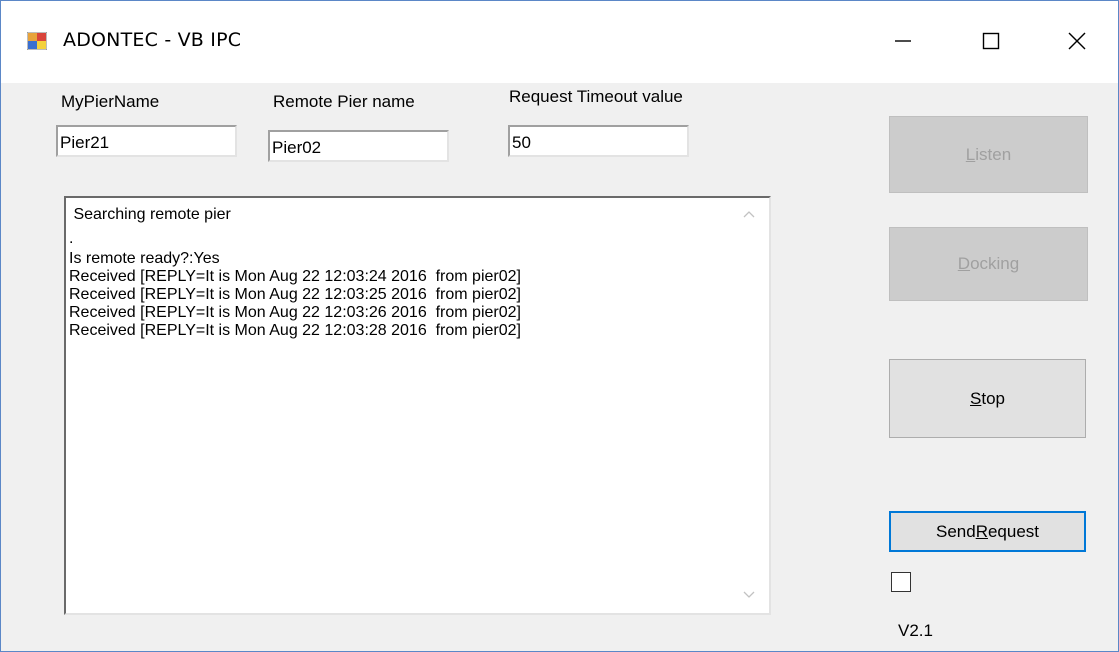  What do you see at coordinates (559, 42) in the screenshot?
I see `title-bar: ADONTEC - VB IPC` at bounding box center [559, 42].